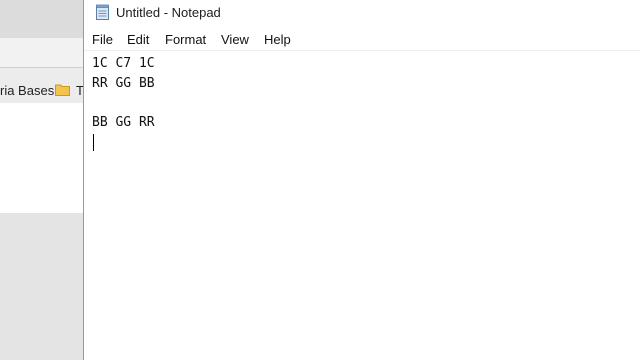 The width and height of the screenshot is (640, 360). What do you see at coordinates (362, 39) in the screenshot?
I see `menu-bar: File Edit Format View Help` at bounding box center [362, 39].